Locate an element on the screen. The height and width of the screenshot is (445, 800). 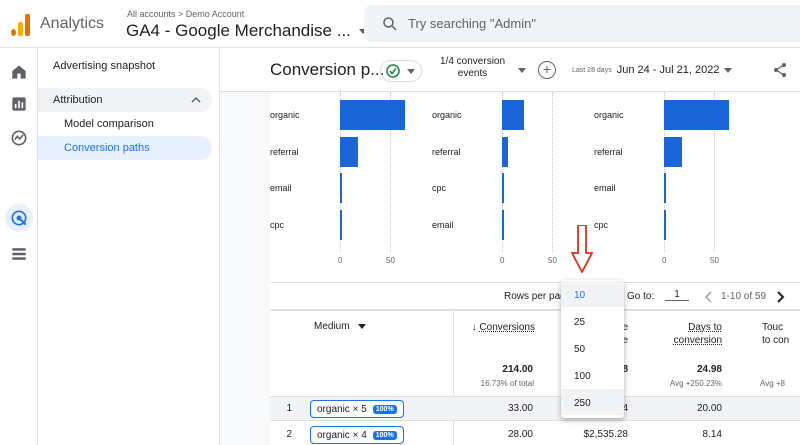
search-icon is located at coordinates (390, 24).